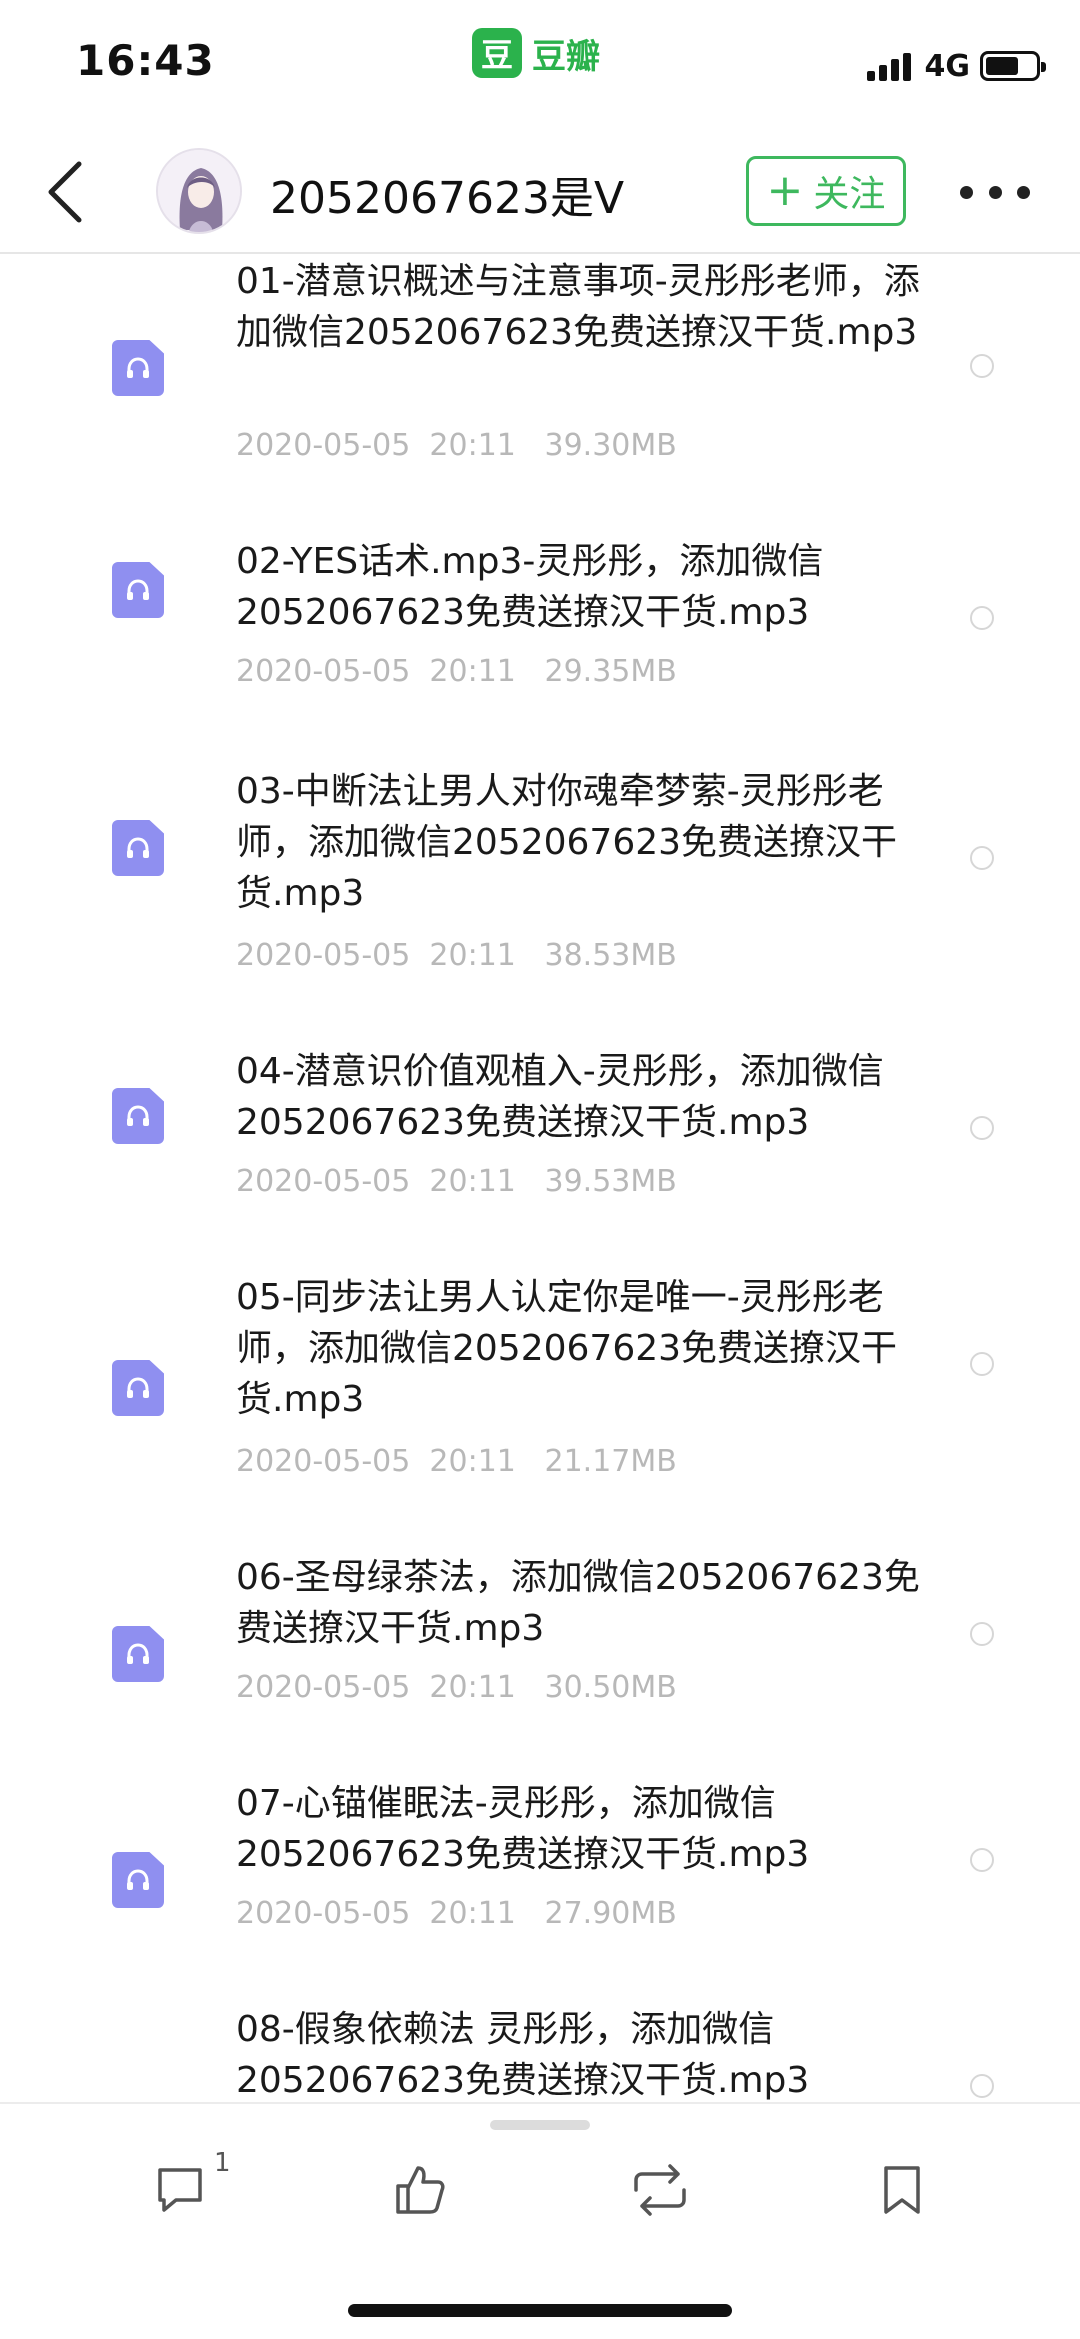 This screenshot has width=1080, height=2339. I want to click on network-label: 4G, so click(947, 66).